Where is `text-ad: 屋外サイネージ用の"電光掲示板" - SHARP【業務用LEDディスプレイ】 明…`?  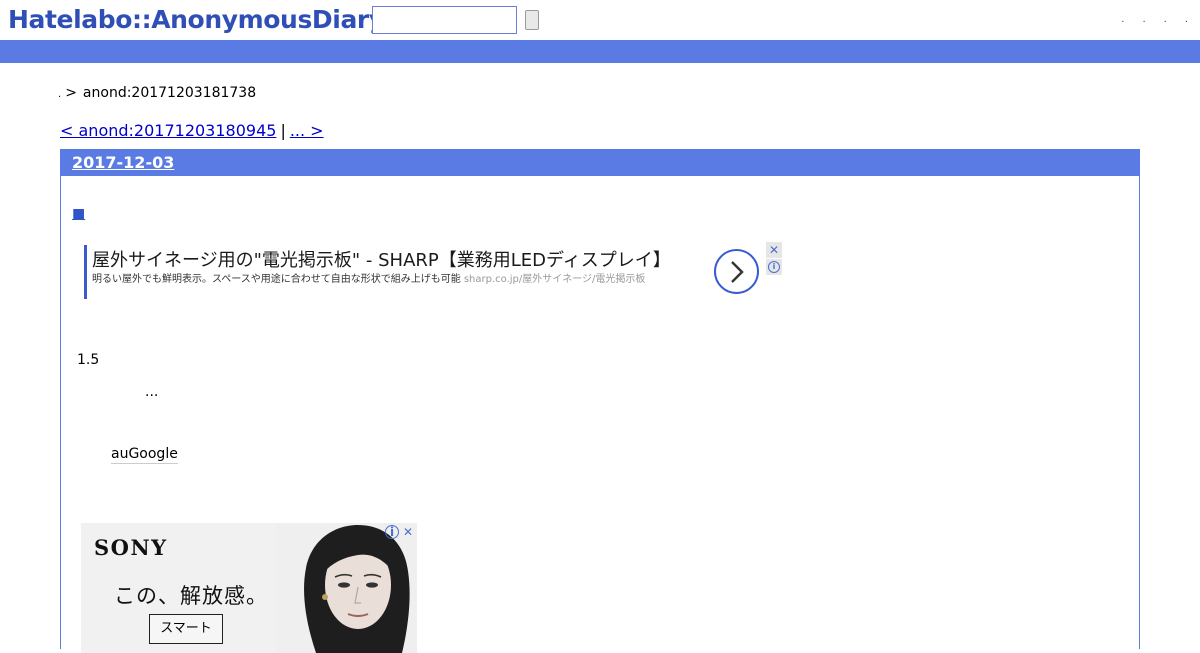
text-ad: 屋外サイネージ用の"電光掲示板" - SHARP【業務用LEDディスプレイ】 明… is located at coordinates (434, 272).